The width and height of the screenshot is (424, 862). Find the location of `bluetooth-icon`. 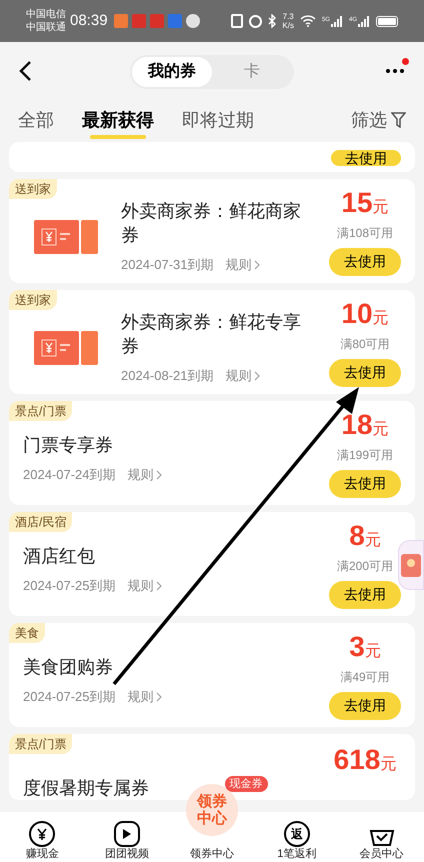

bluetooth-icon is located at coordinates (272, 21).